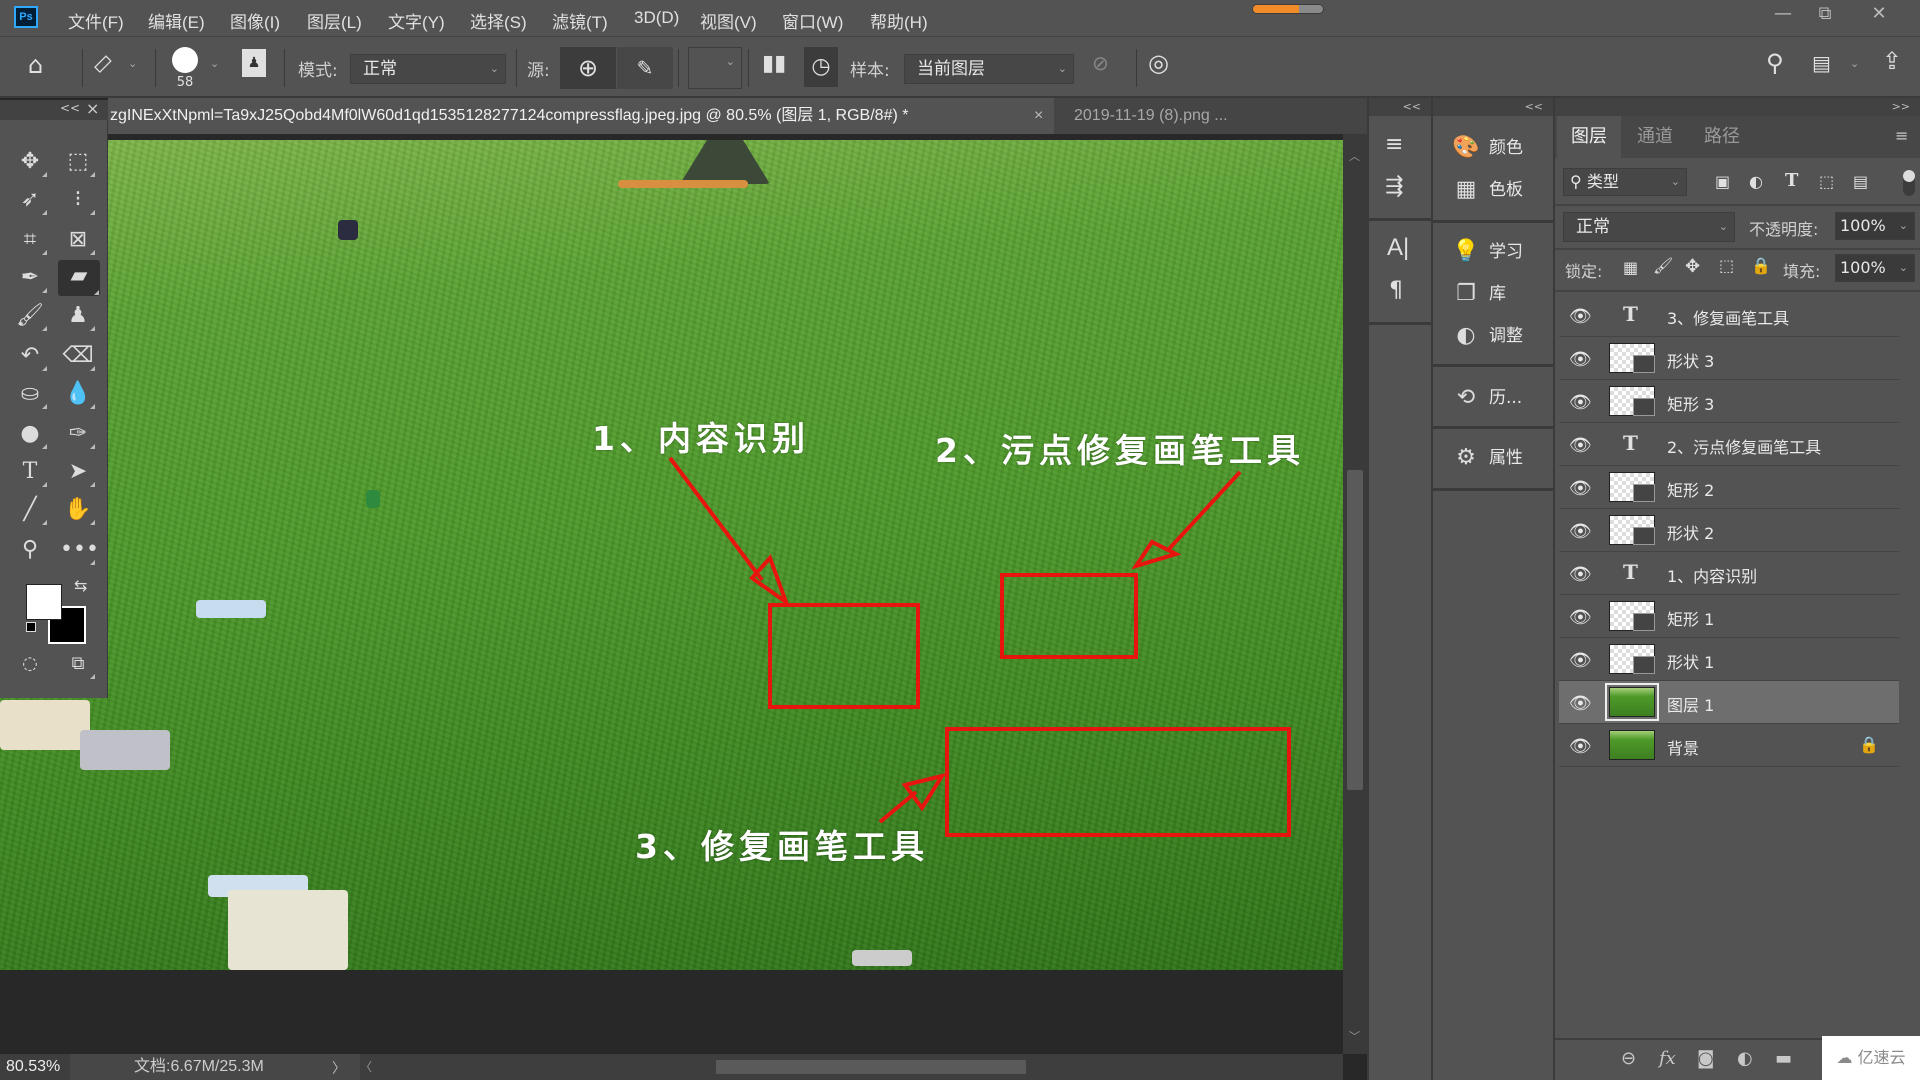 This screenshot has height=1080, width=1920. I want to click on vertical-scrollbar: ︿ ﹀, so click(1355, 594).